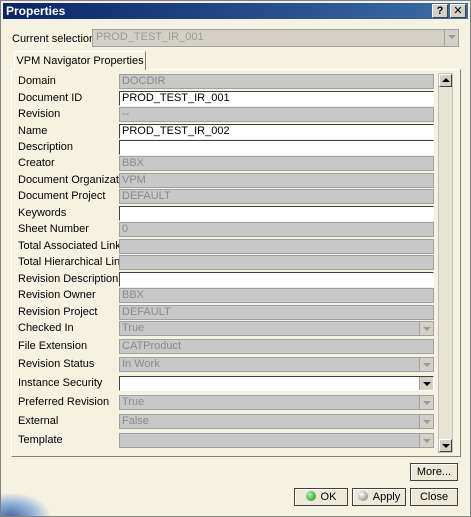 This screenshot has width=471, height=517. What do you see at coordinates (42, 213) in the screenshot?
I see `keywords-label: Keywords` at bounding box center [42, 213].